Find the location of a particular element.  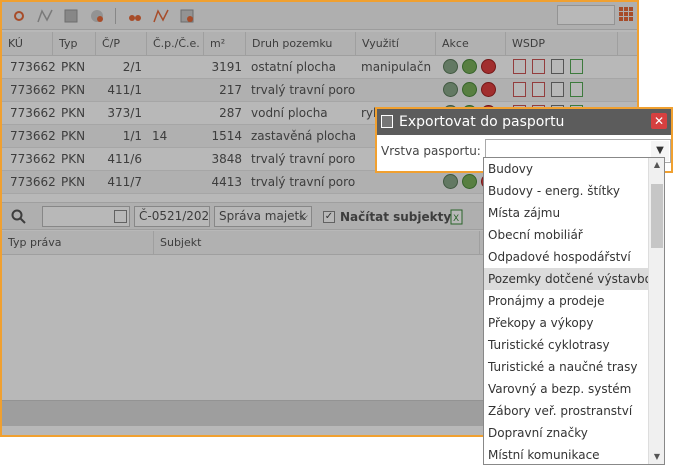

document-number-input: Č-0521/2020 is located at coordinates (172, 216).